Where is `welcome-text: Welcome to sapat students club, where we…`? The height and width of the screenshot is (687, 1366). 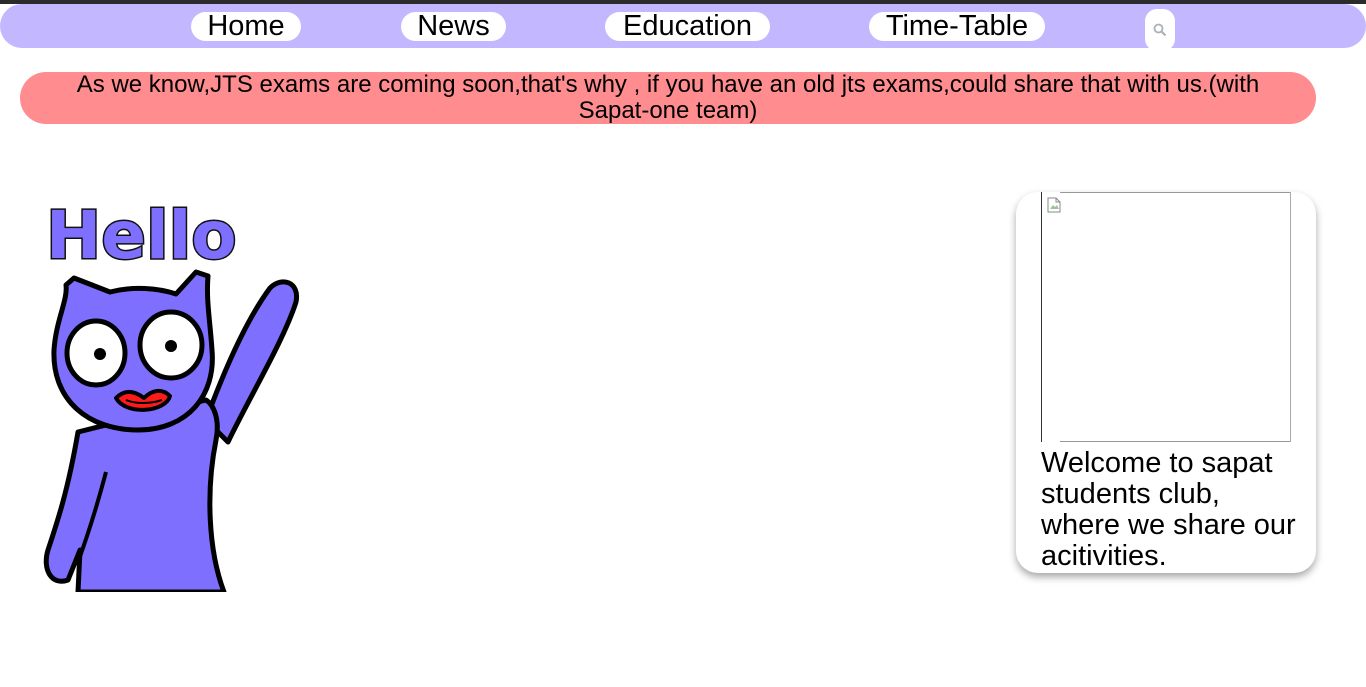 welcome-text: Welcome to sapat students club, where we… is located at coordinates (1168, 509).